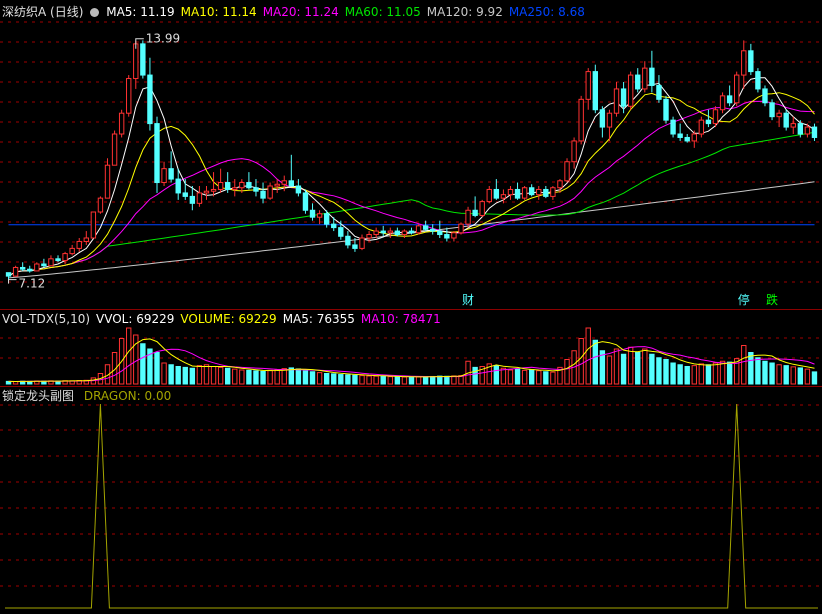 The width and height of the screenshot is (822, 614). I want to click on price-panel-title: 深纺织A (日线), so click(42, 12).